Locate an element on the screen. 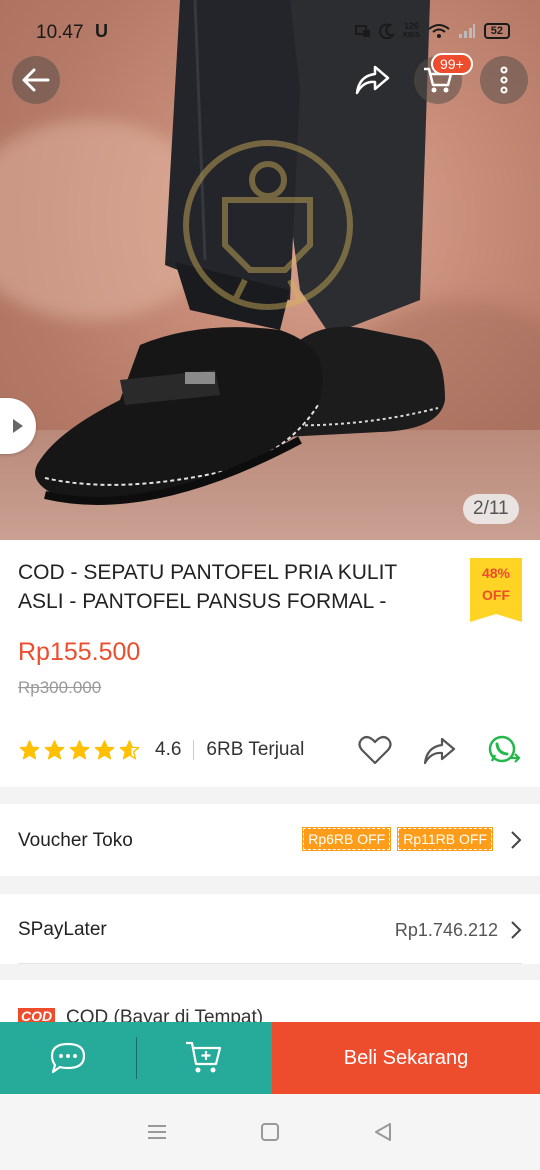 This screenshot has width=540, height=1170. back-arrow-icon is located at coordinates (36, 80).